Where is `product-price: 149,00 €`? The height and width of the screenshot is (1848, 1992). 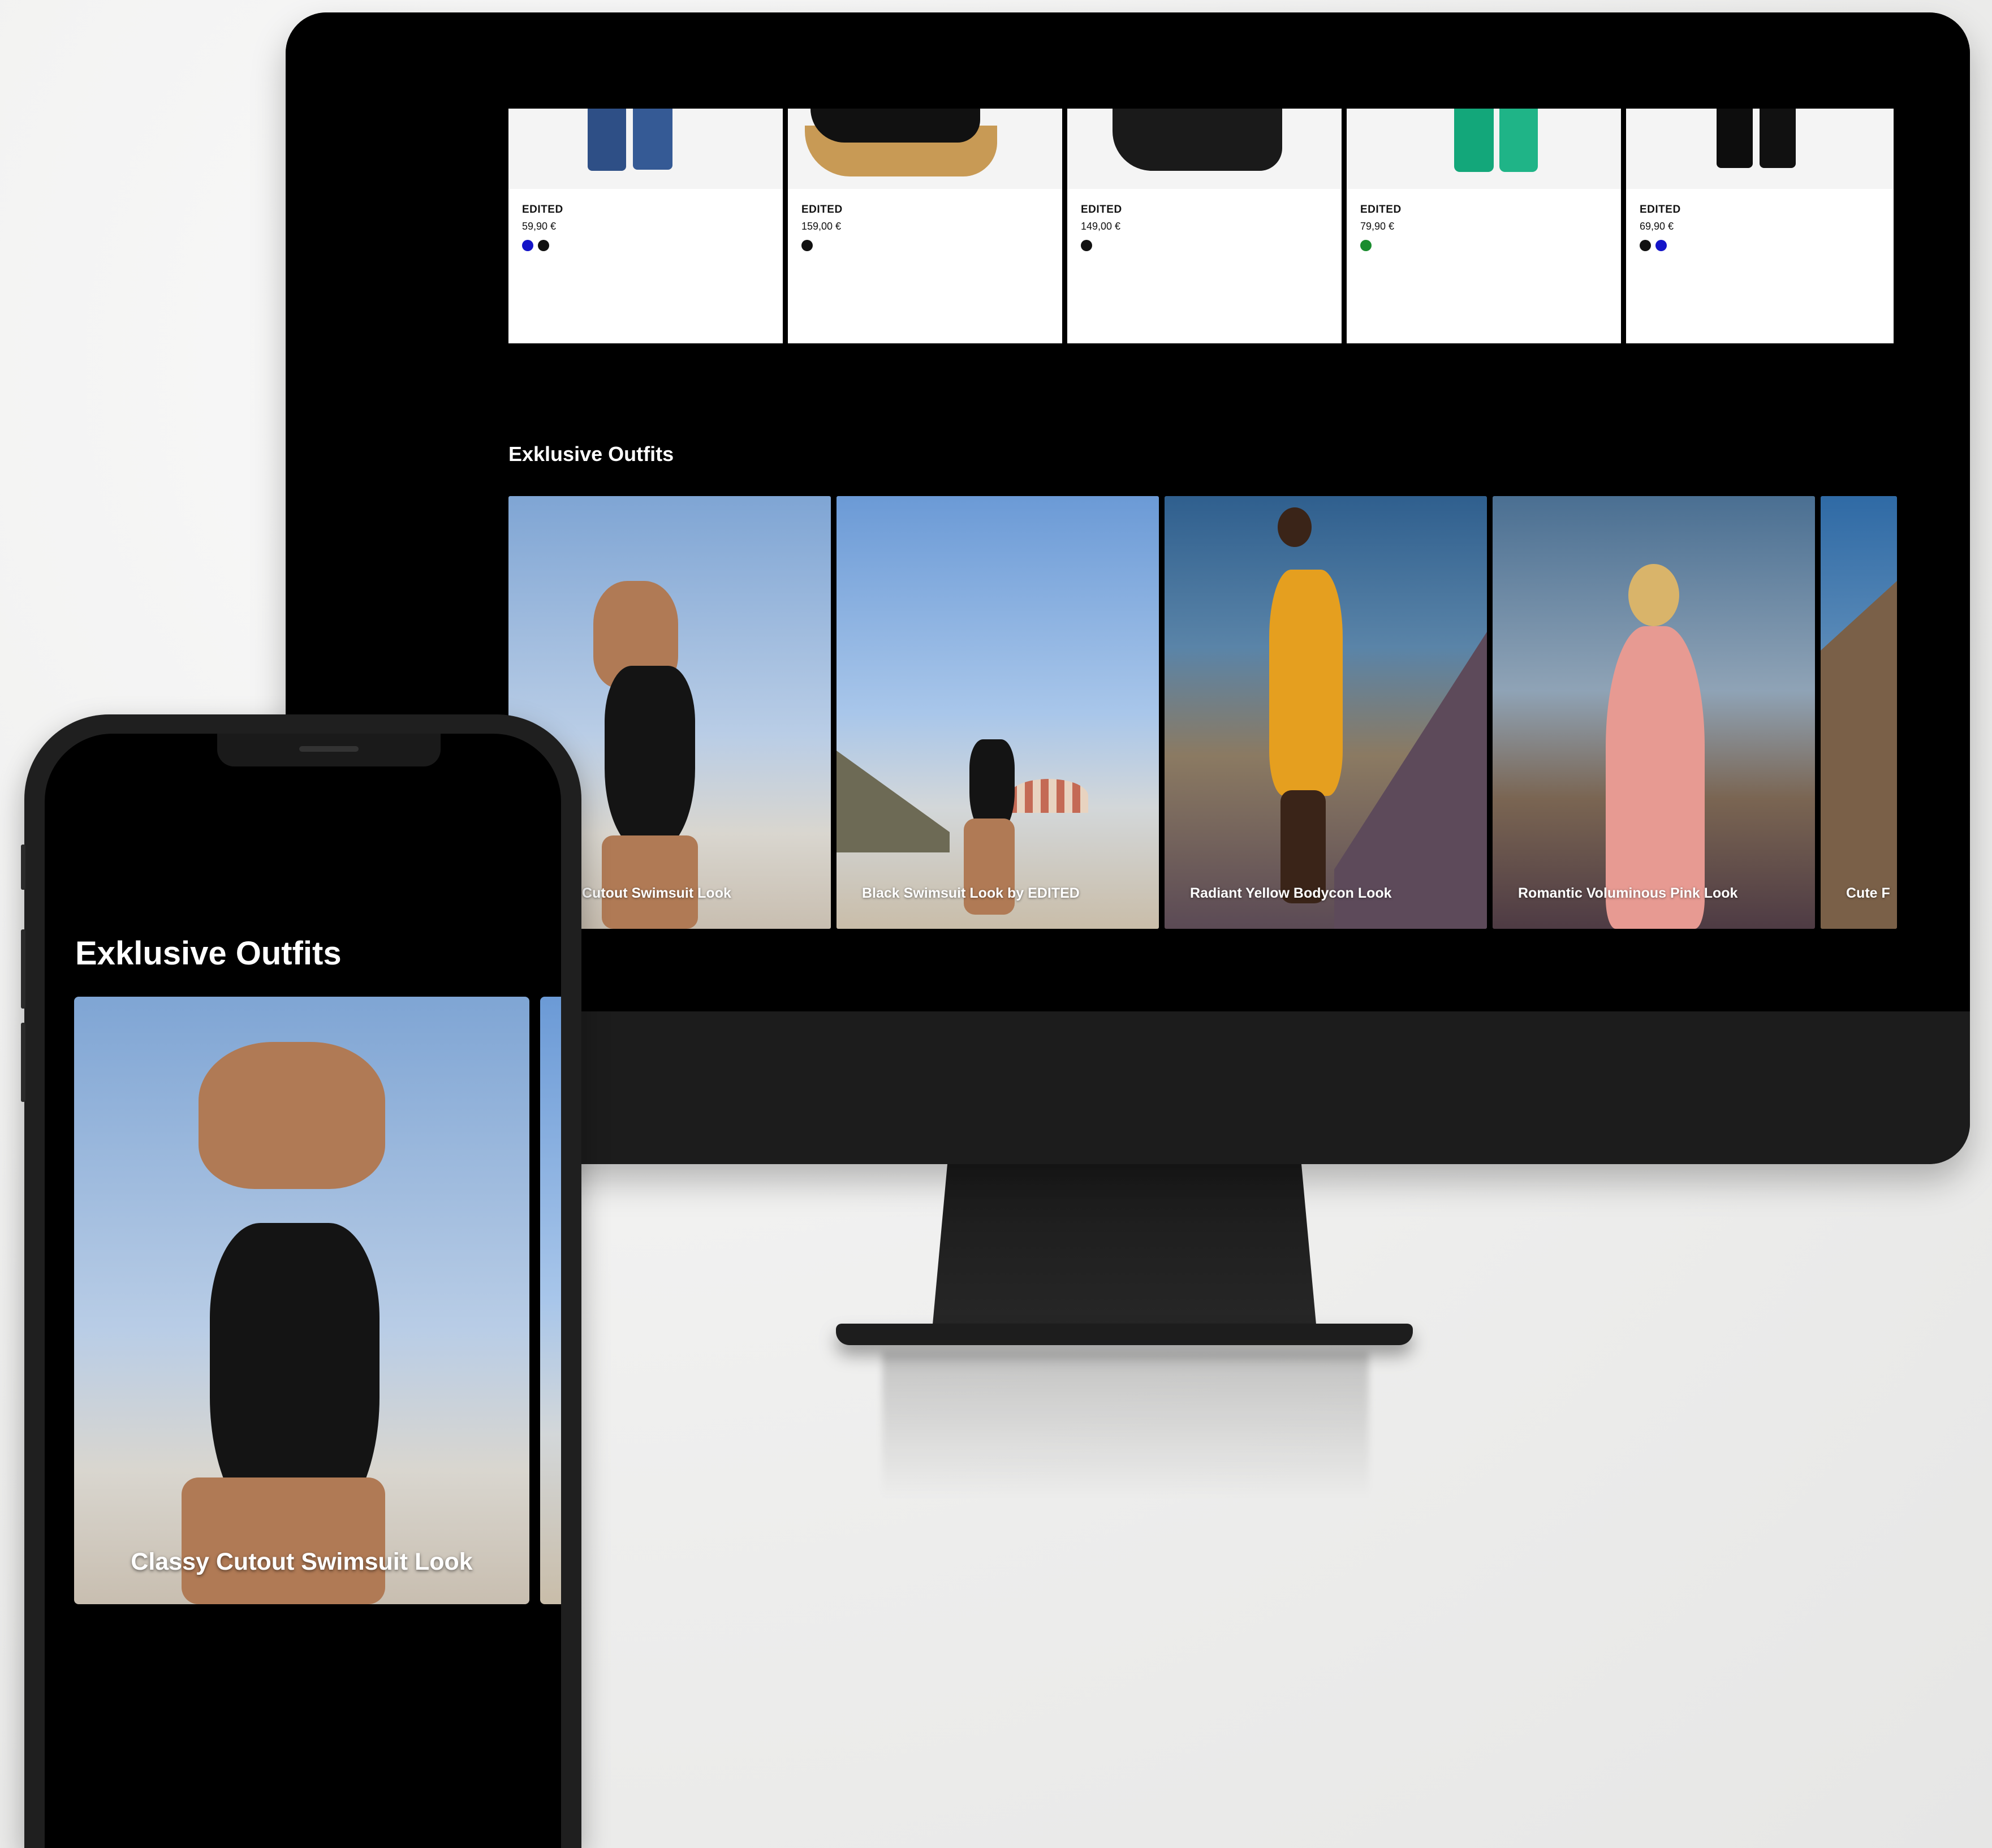 product-price: 149,00 € is located at coordinates (1101, 226).